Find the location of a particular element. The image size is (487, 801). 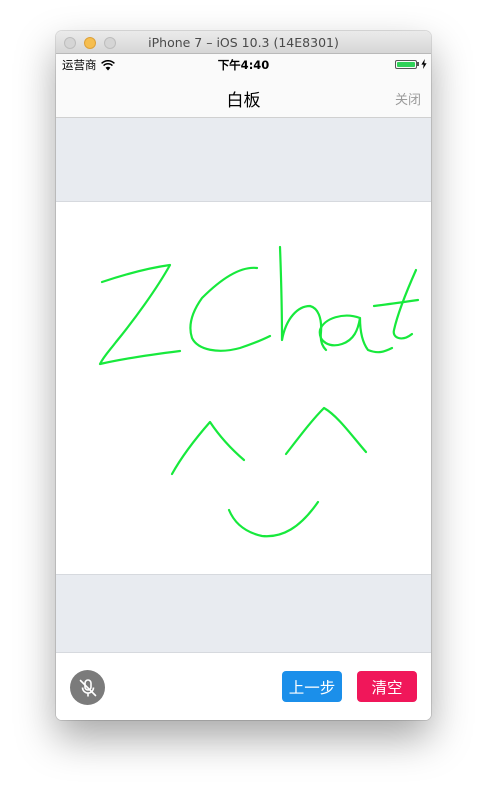

page-title: 白板 is located at coordinates (243, 101).